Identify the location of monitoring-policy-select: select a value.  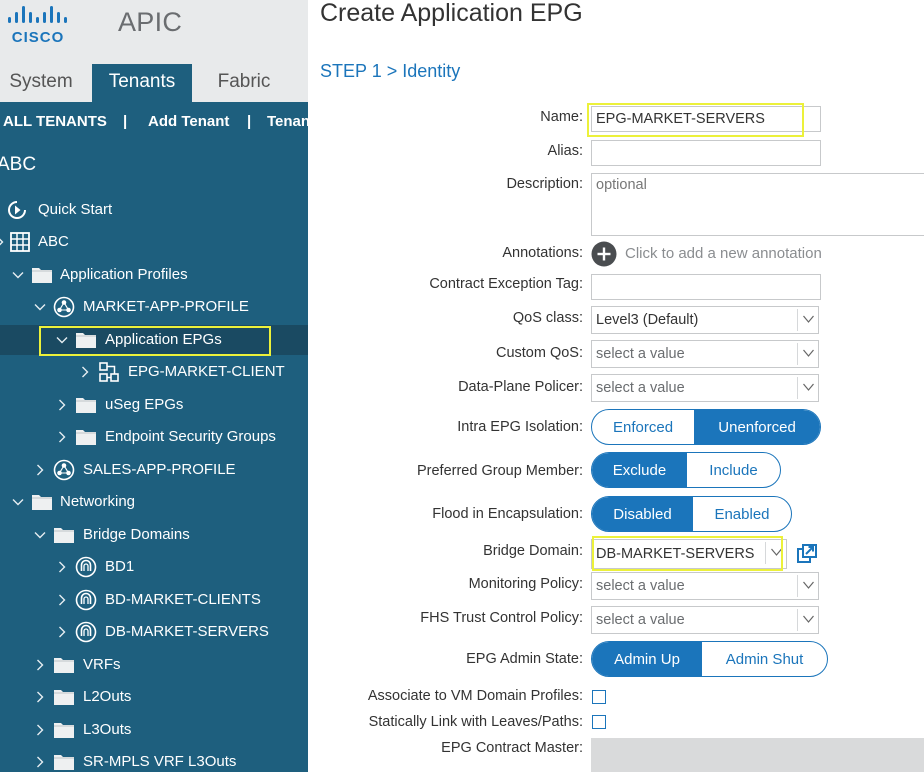
(705, 586).